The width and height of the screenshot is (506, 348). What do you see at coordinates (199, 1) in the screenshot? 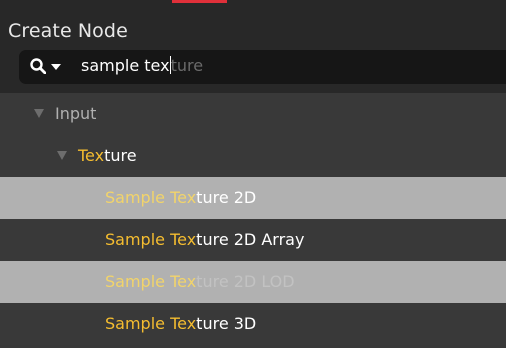
I see `active-tab-indicator` at bounding box center [199, 1].